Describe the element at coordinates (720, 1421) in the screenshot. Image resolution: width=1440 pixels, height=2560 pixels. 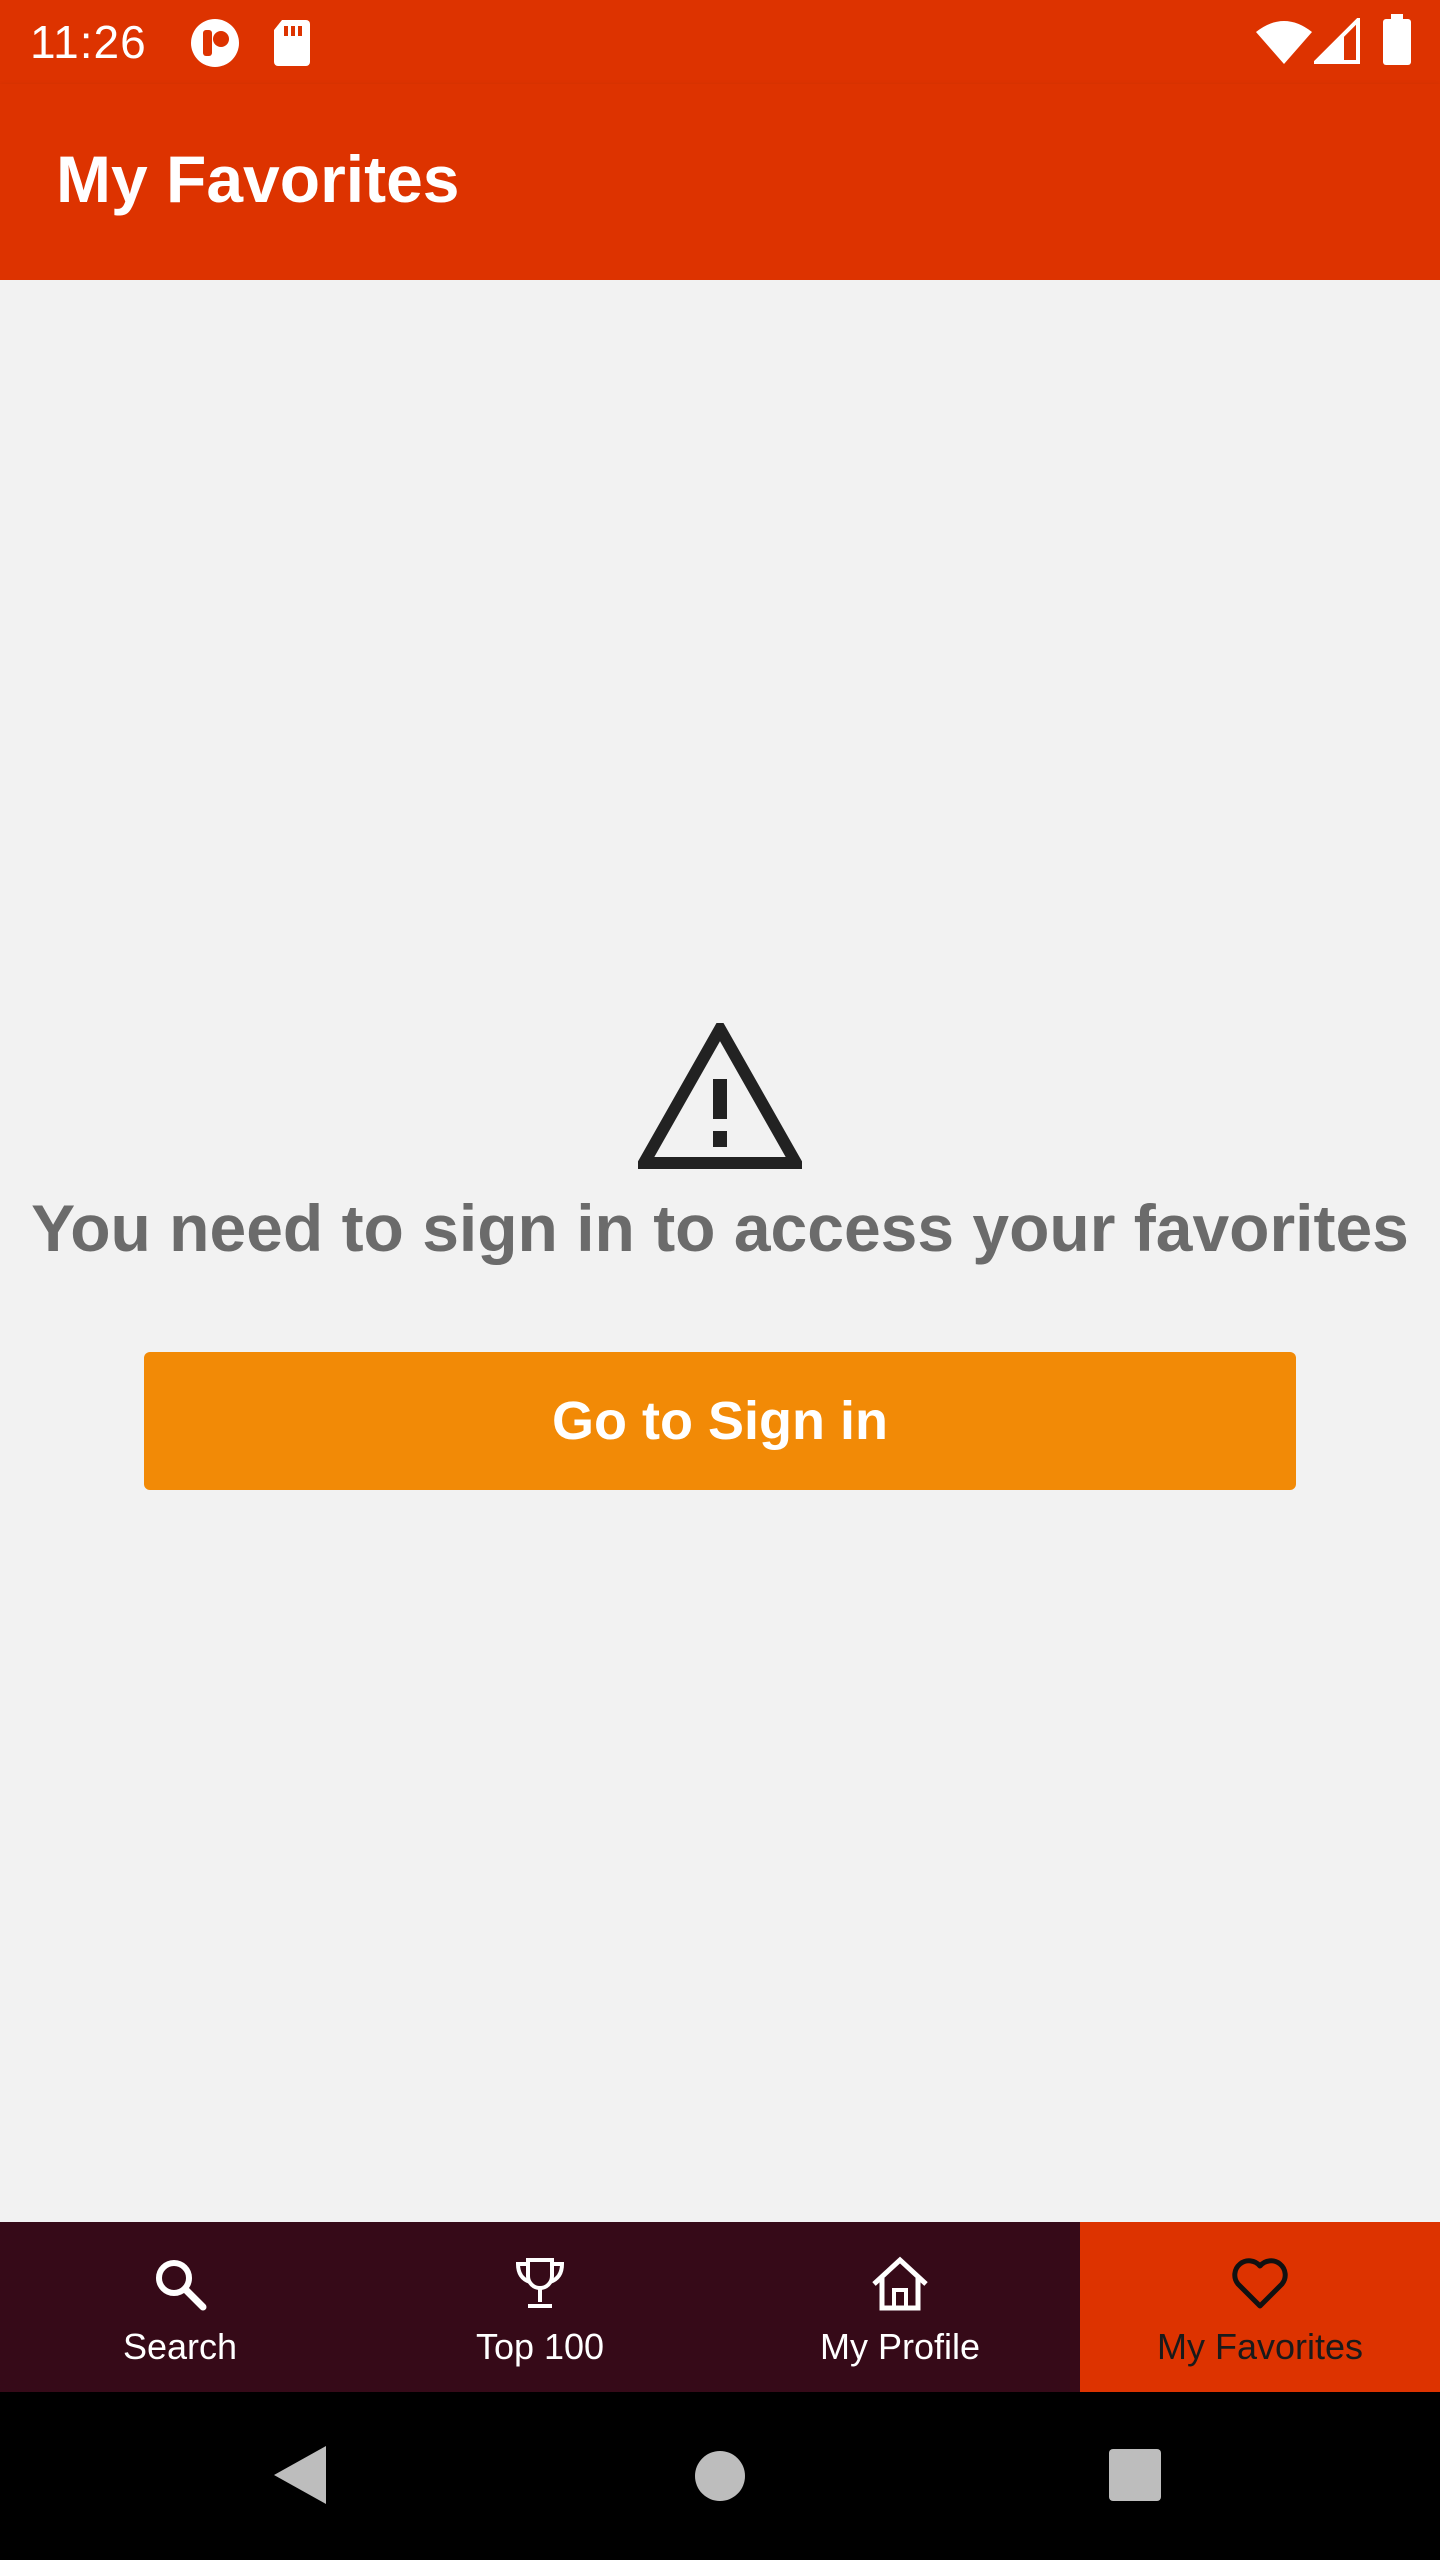
I see `go-to-sign-in-button: Go to Sign in` at that location.